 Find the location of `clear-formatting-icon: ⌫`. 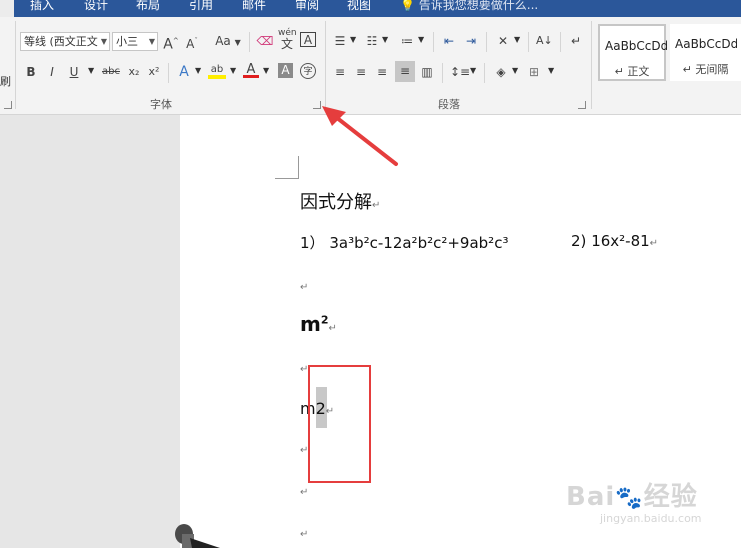

clear-formatting-icon: ⌫ is located at coordinates (265, 41).